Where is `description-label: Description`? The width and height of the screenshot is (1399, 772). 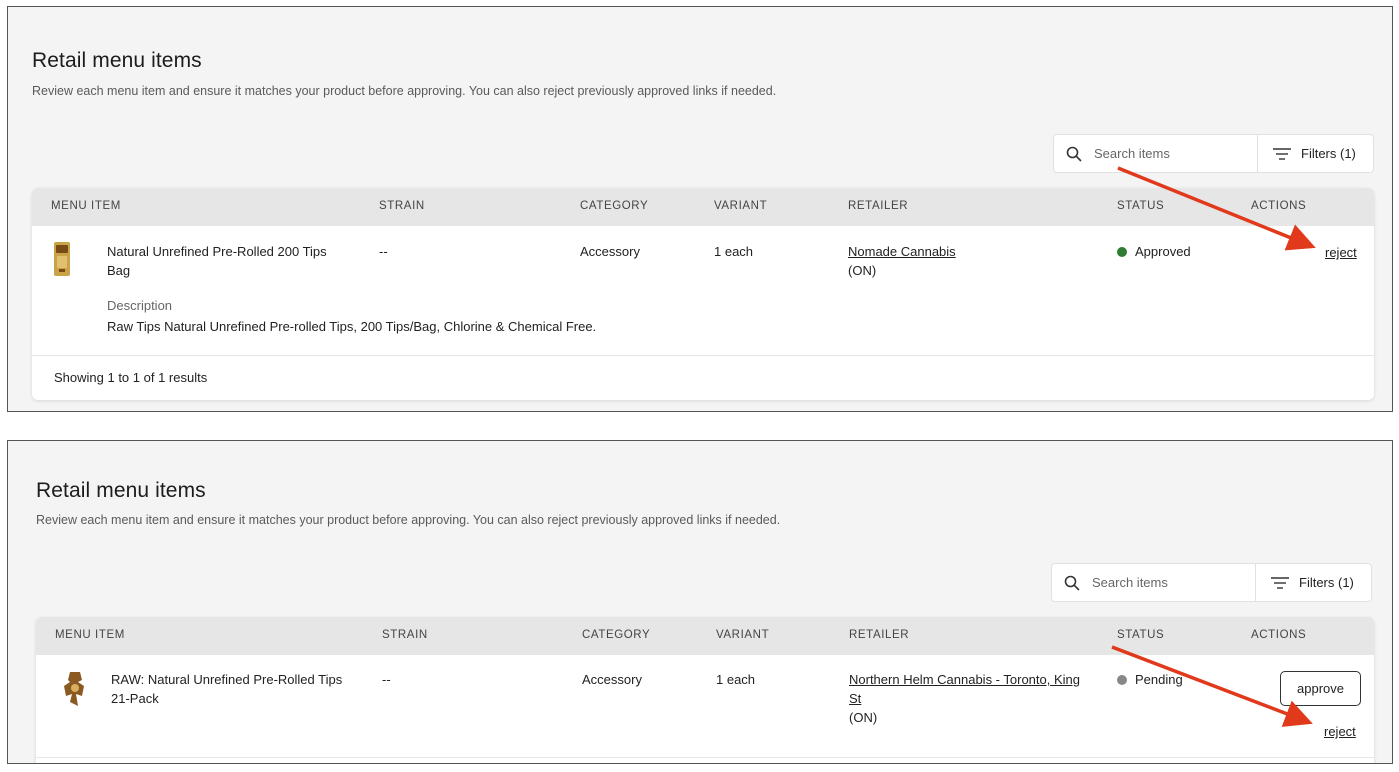 description-label: Description is located at coordinates (140, 305).